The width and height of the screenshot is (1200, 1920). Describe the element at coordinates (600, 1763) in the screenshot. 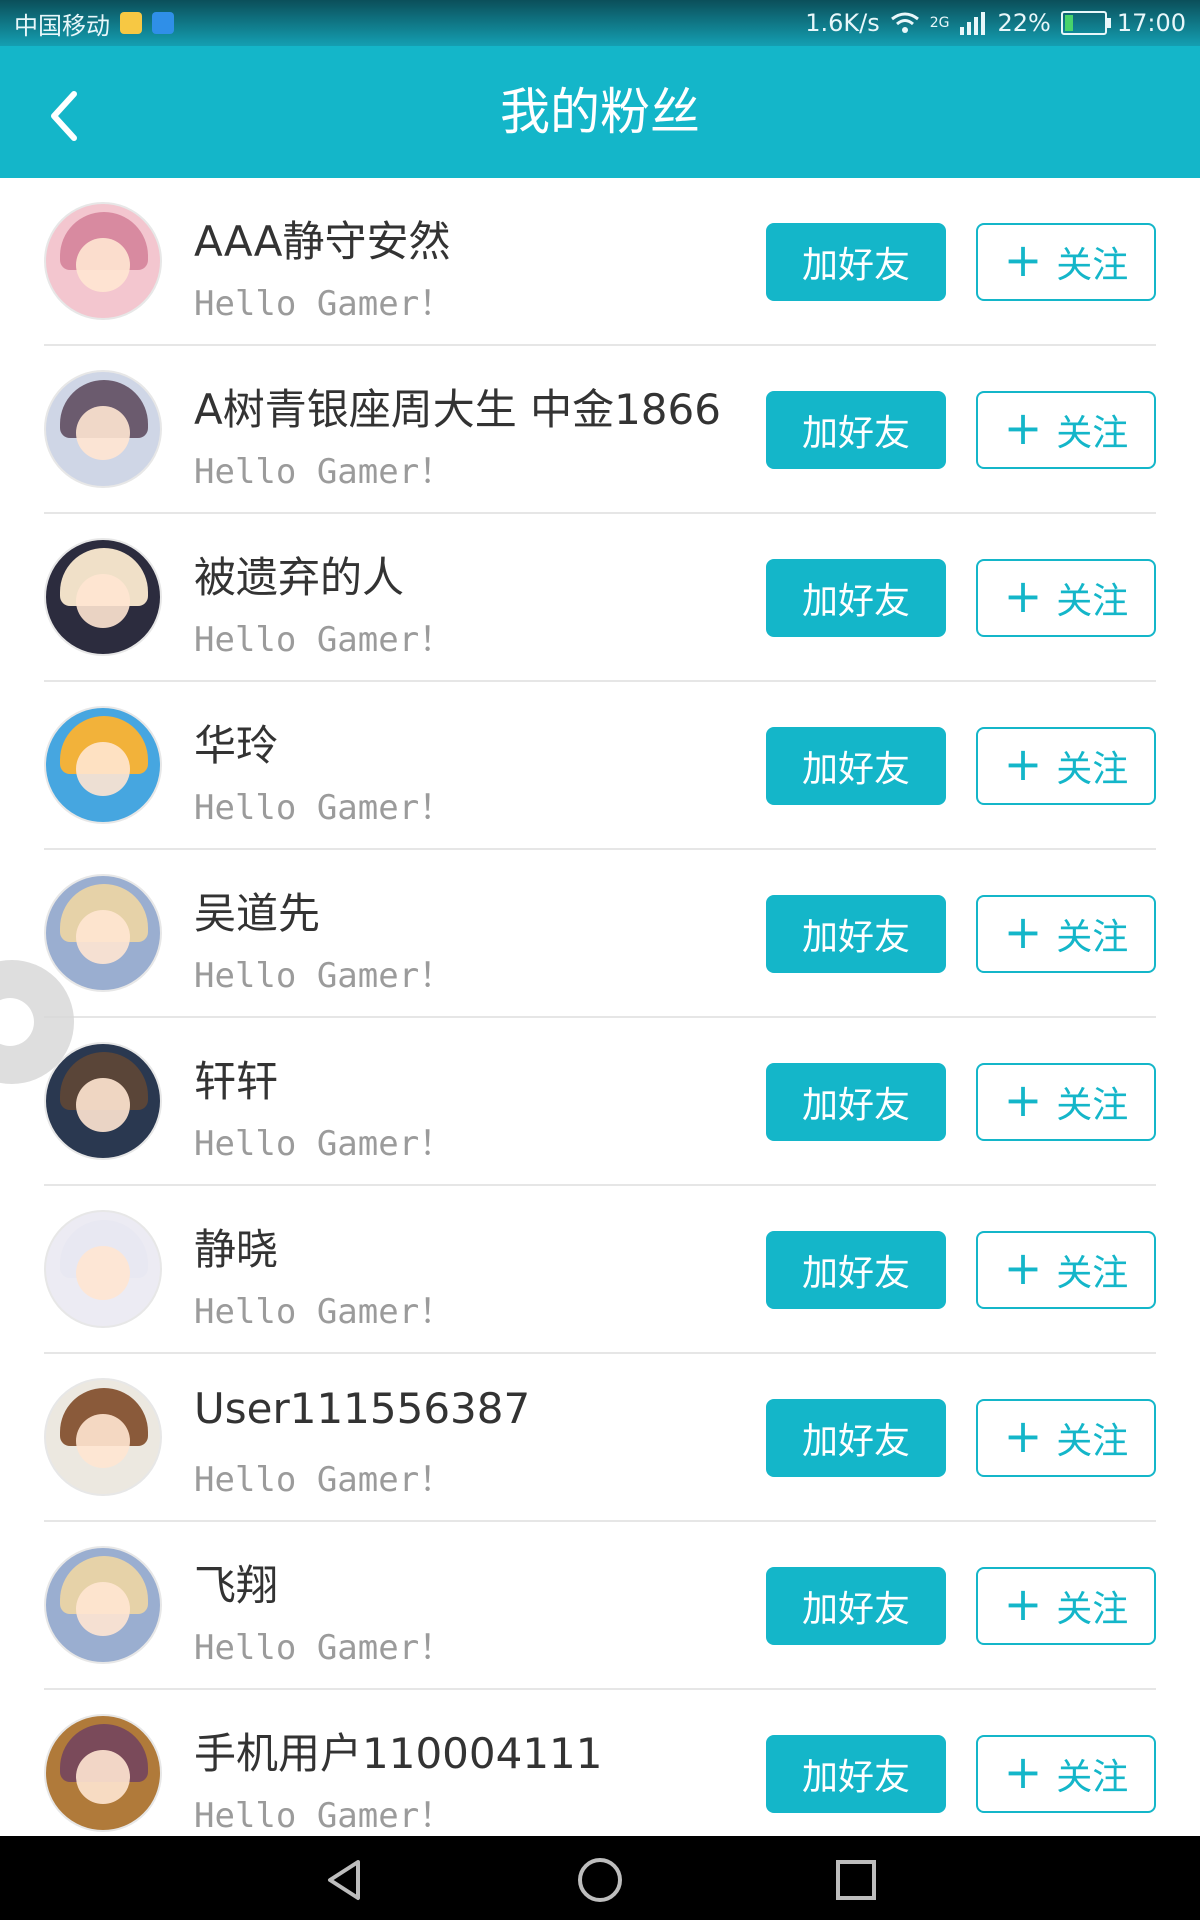

I see `fan-row: 手机用户110004111 Hello Gamer！ 加好友 + 关注` at that location.